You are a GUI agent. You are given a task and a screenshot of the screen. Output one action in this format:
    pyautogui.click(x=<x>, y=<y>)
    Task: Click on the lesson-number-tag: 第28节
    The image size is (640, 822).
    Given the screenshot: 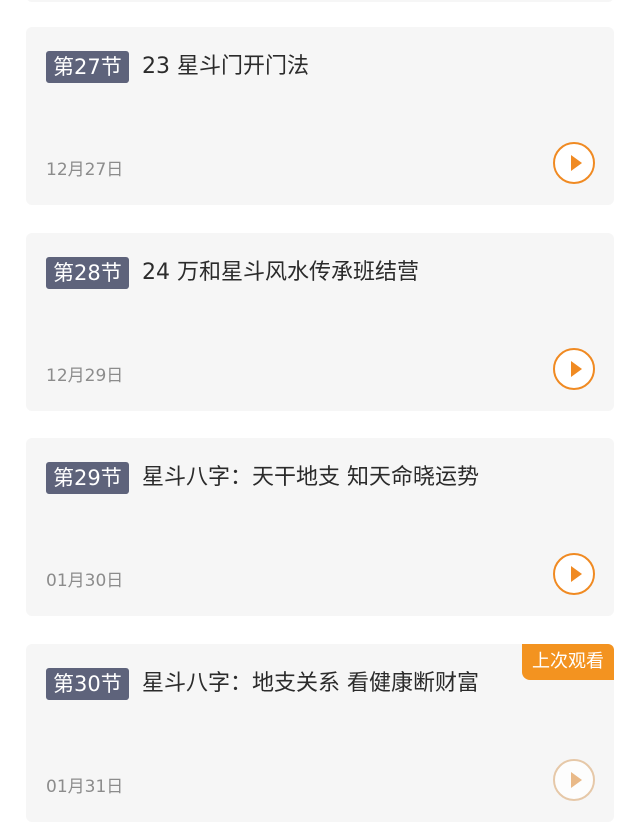 What is the action you would take?
    pyautogui.click(x=87, y=273)
    